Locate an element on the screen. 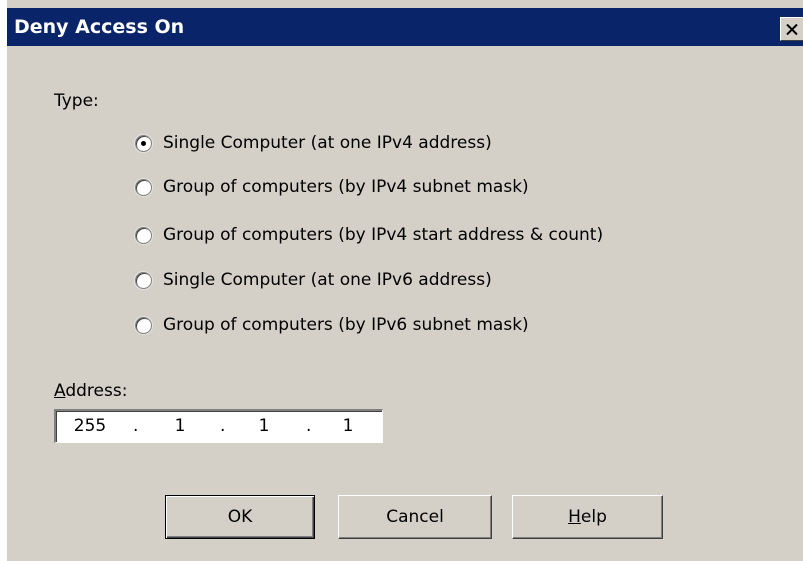 The height and width of the screenshot is (561, 803). dialog-title: Deny Access On is located at coordinates (99, 27).